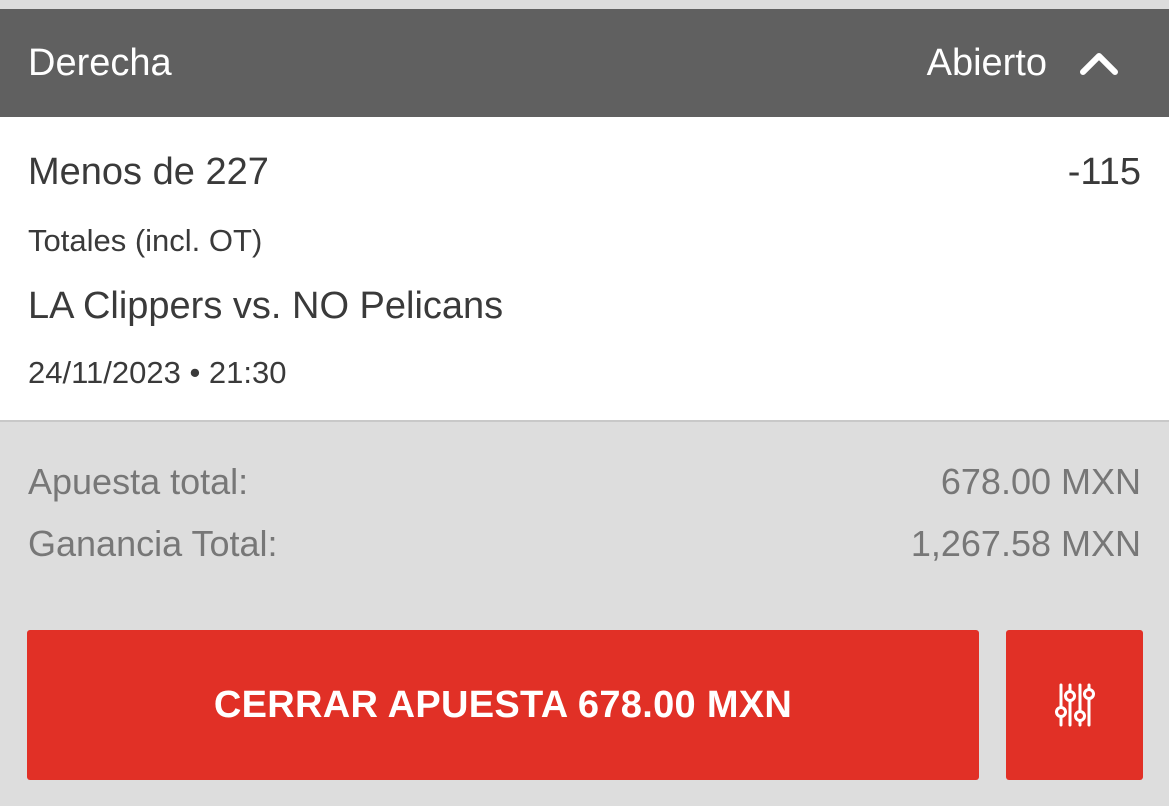 The image size is (1169, 806). I want to click on collapse-button, so click(1099, 63).